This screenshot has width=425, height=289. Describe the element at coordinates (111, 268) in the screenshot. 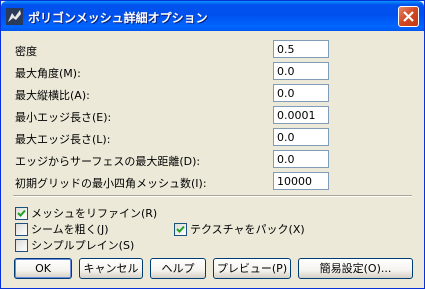

I see `cancel-button: キャンセル` at that location.